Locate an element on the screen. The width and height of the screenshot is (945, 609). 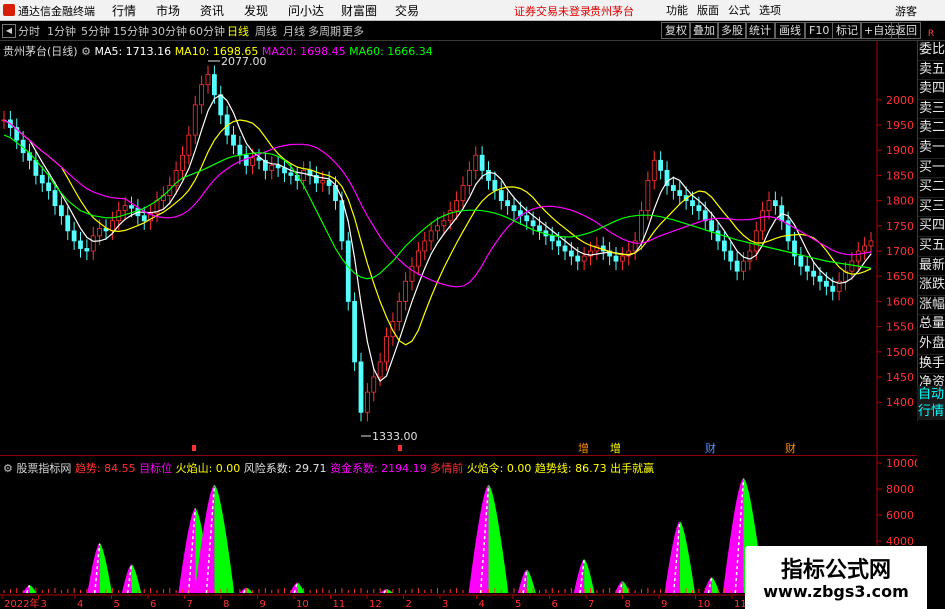
sidebar-item-volume: 总量 is located at coordinates (931, 325).